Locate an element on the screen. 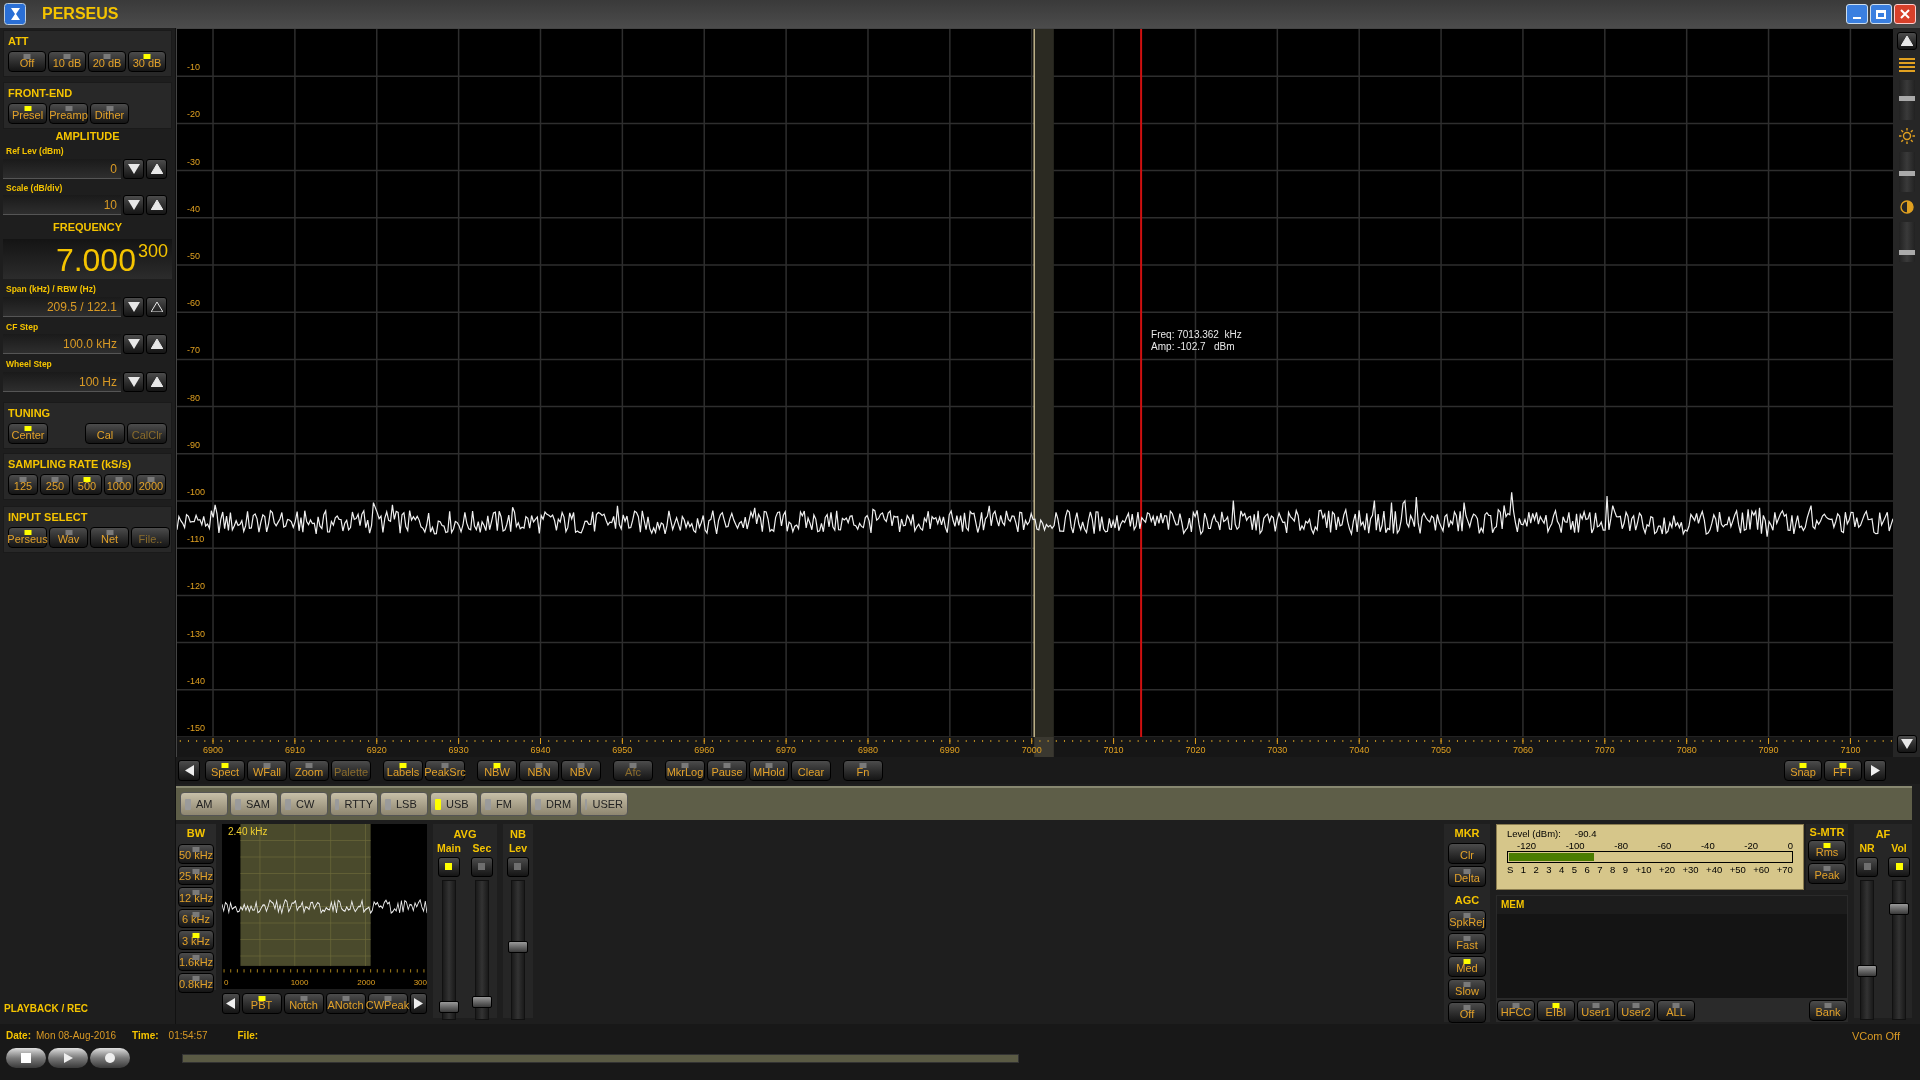 The image size is (1920, 1080). toggle-button: Delta is located at coordinates (1467, 876).